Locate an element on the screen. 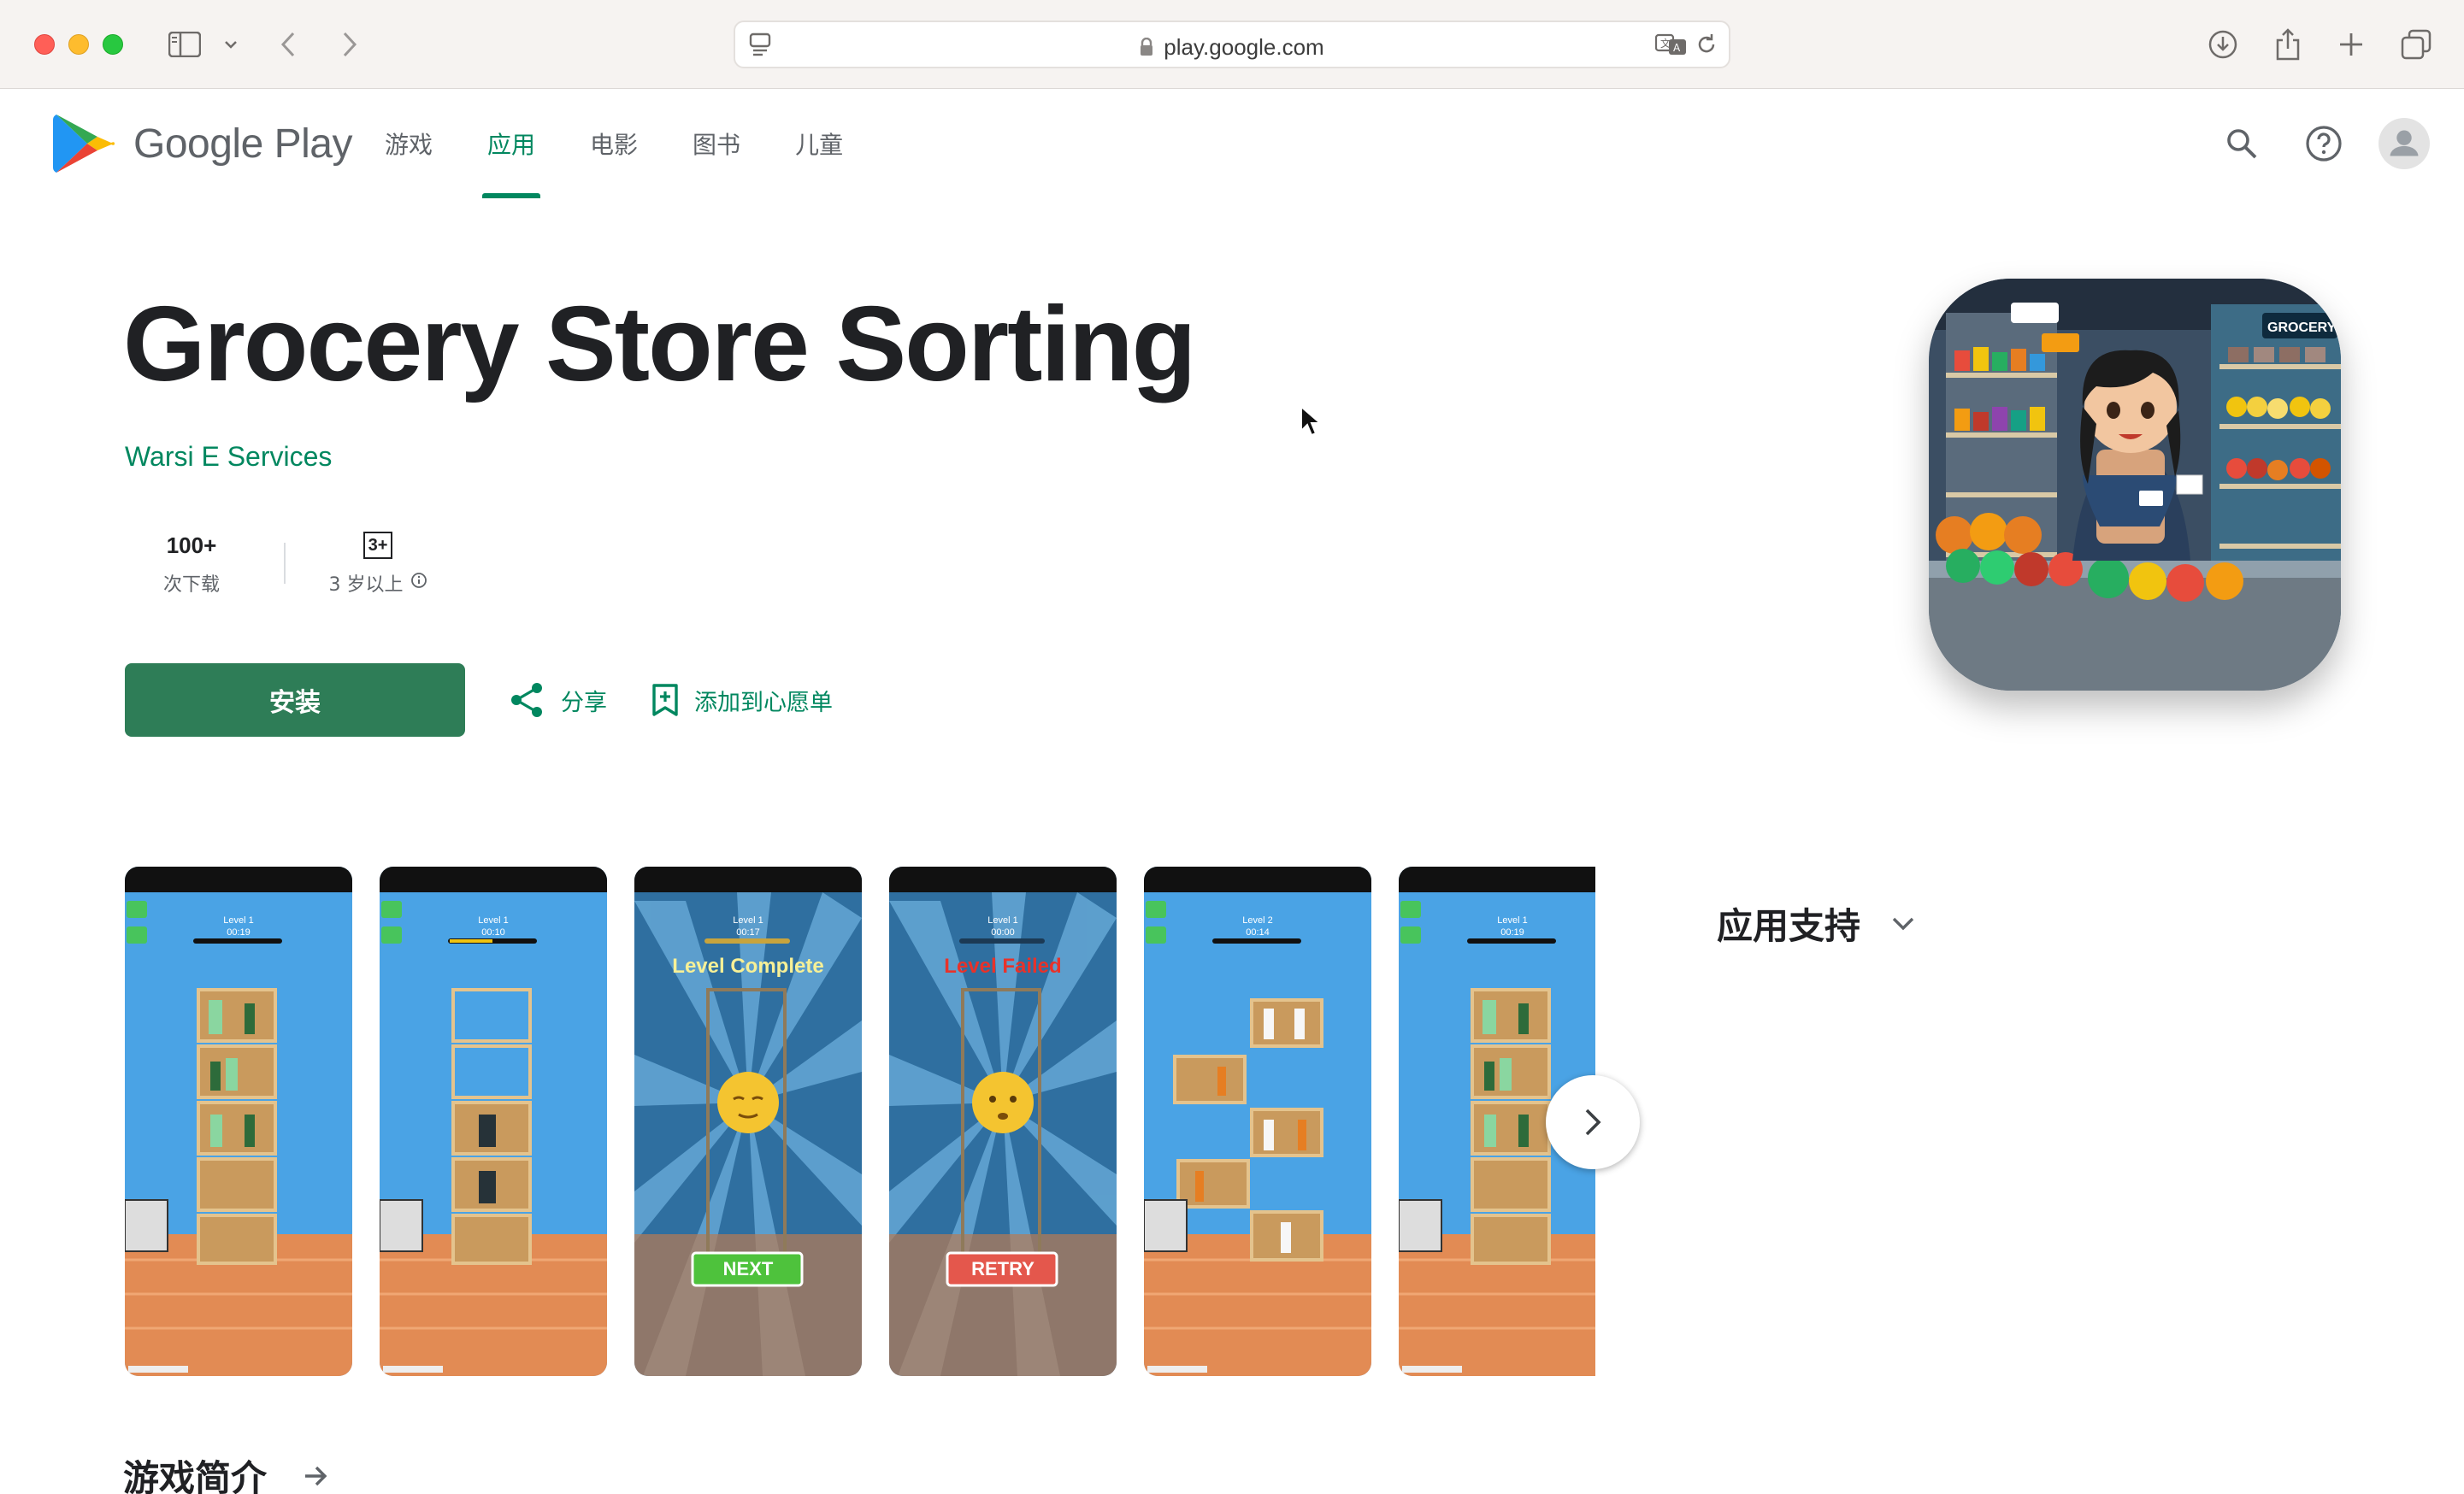 This screenshot has height=1494, width=2464. level-failed-banner: Level Failed is located at coordinates (1003, 966).